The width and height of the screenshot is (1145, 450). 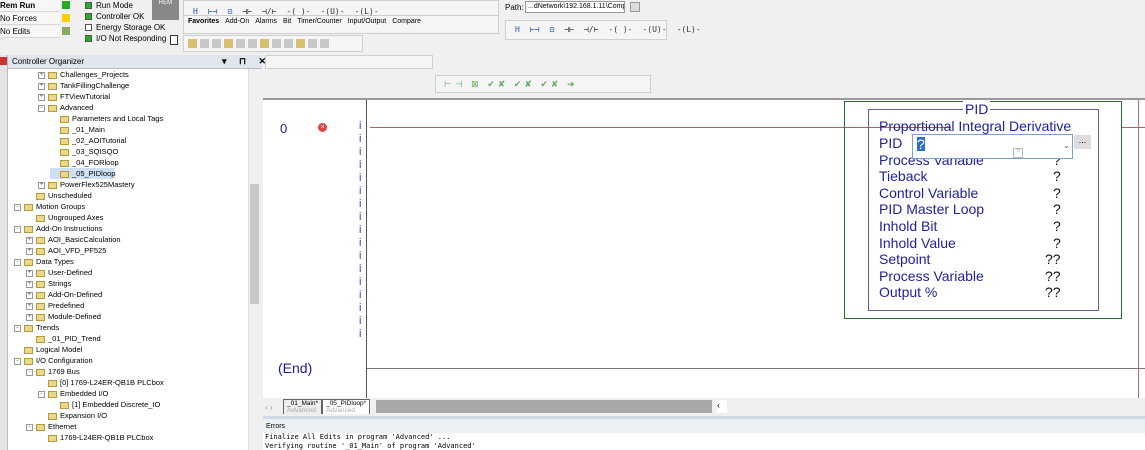 I want to click on tree-item: + PowerFlex525Mastery, so click(x=86, y=184).